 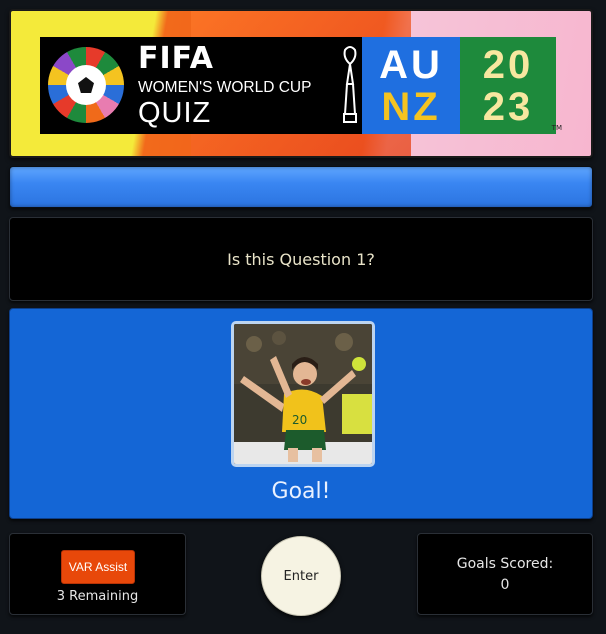 What do you see at coordinates (505, 574) in the screenshot?
I see `goals-scored-panel: Goals Scored: 0` at bounding box center [505, 574].